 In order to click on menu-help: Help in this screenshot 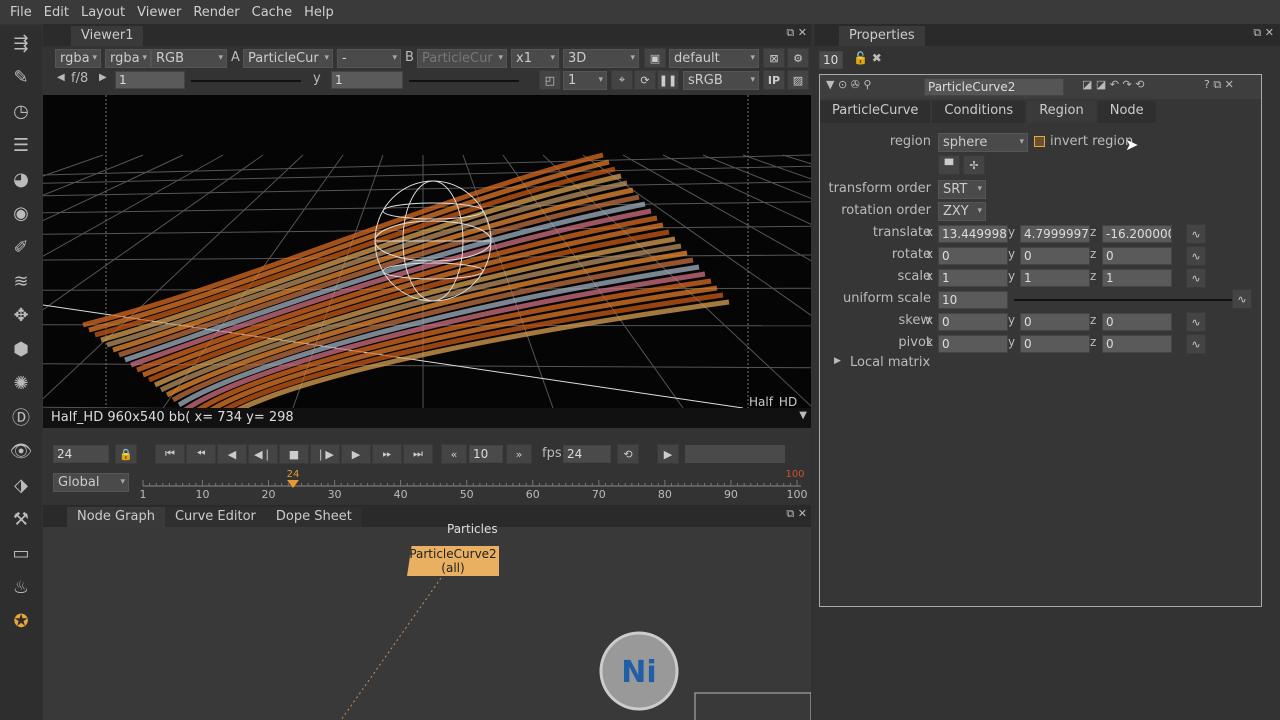, I will do `click(319, 12)`.